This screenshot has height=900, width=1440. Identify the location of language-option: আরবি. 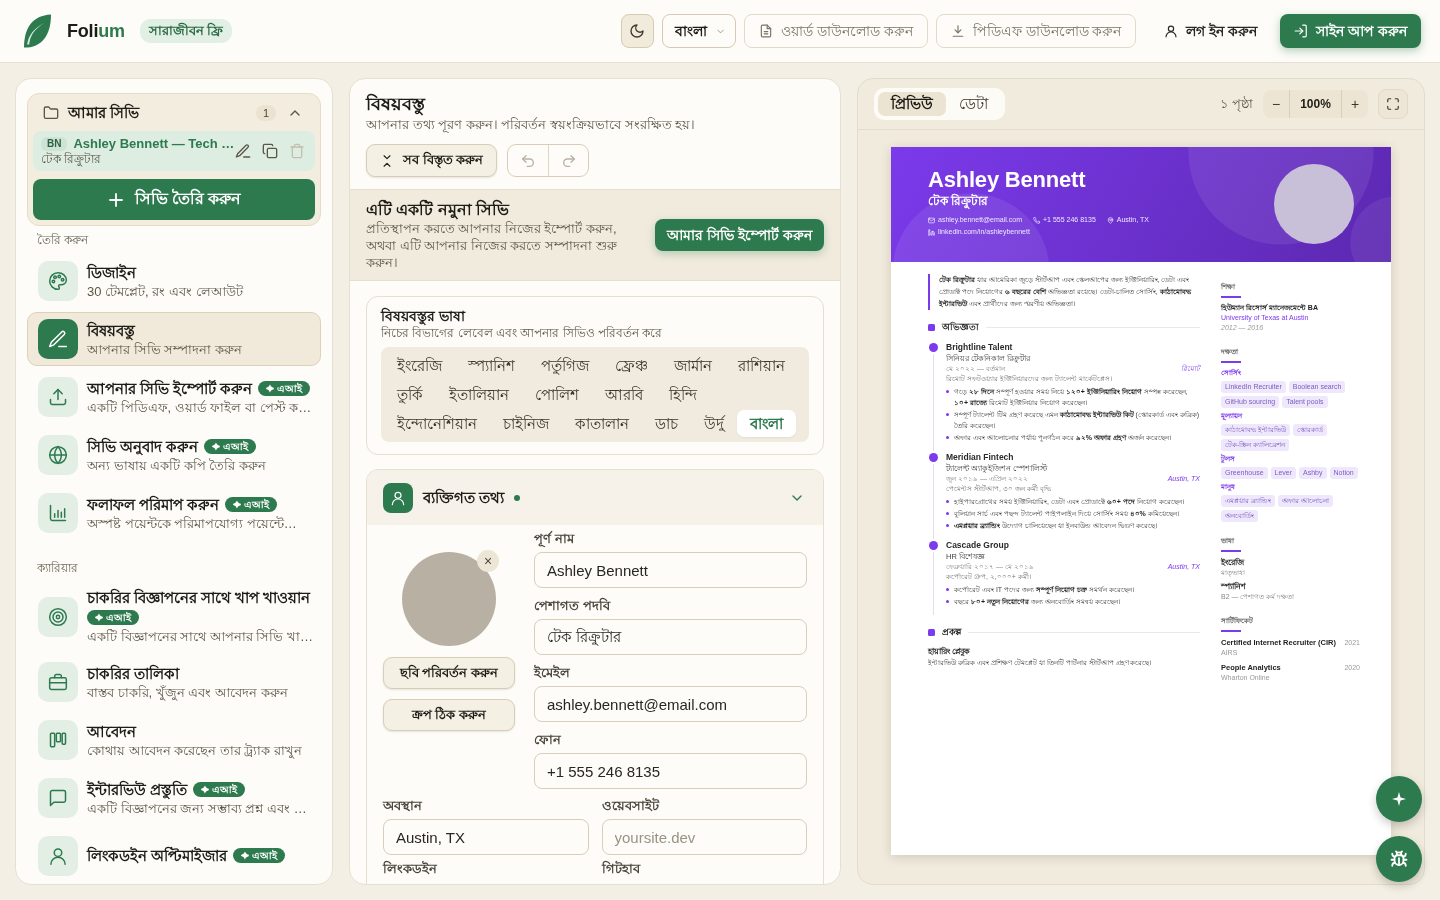
(624, 394).